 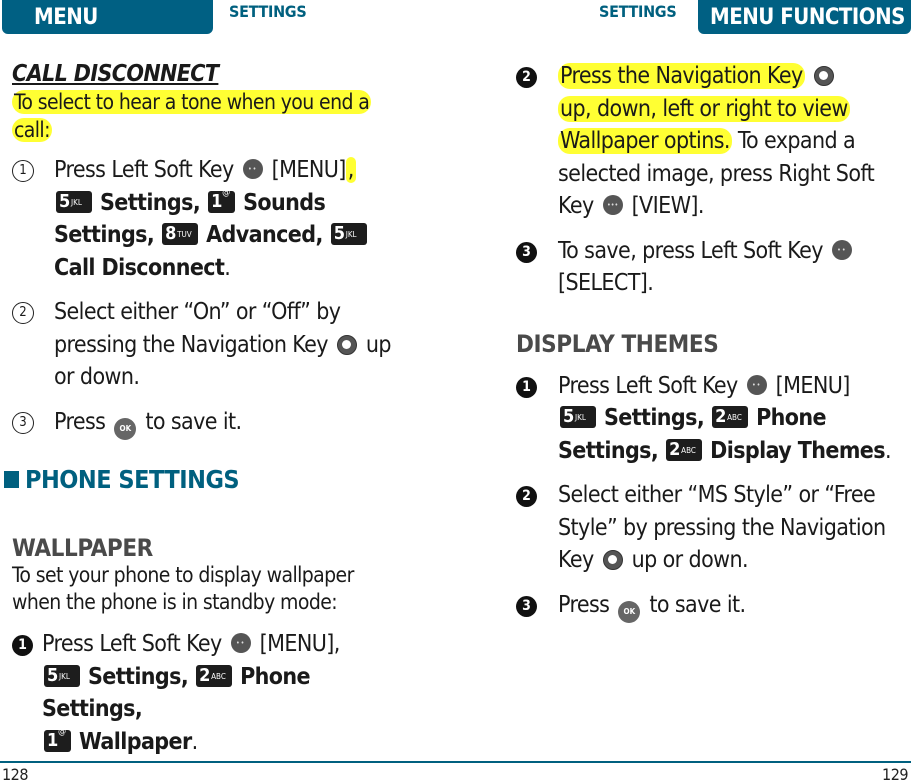 What do you see at coordinates (107, 33) in the screenshot?
I see `menu-functions-tab-left: MENU FUNCTIONS` at bounding box center [107, 33].